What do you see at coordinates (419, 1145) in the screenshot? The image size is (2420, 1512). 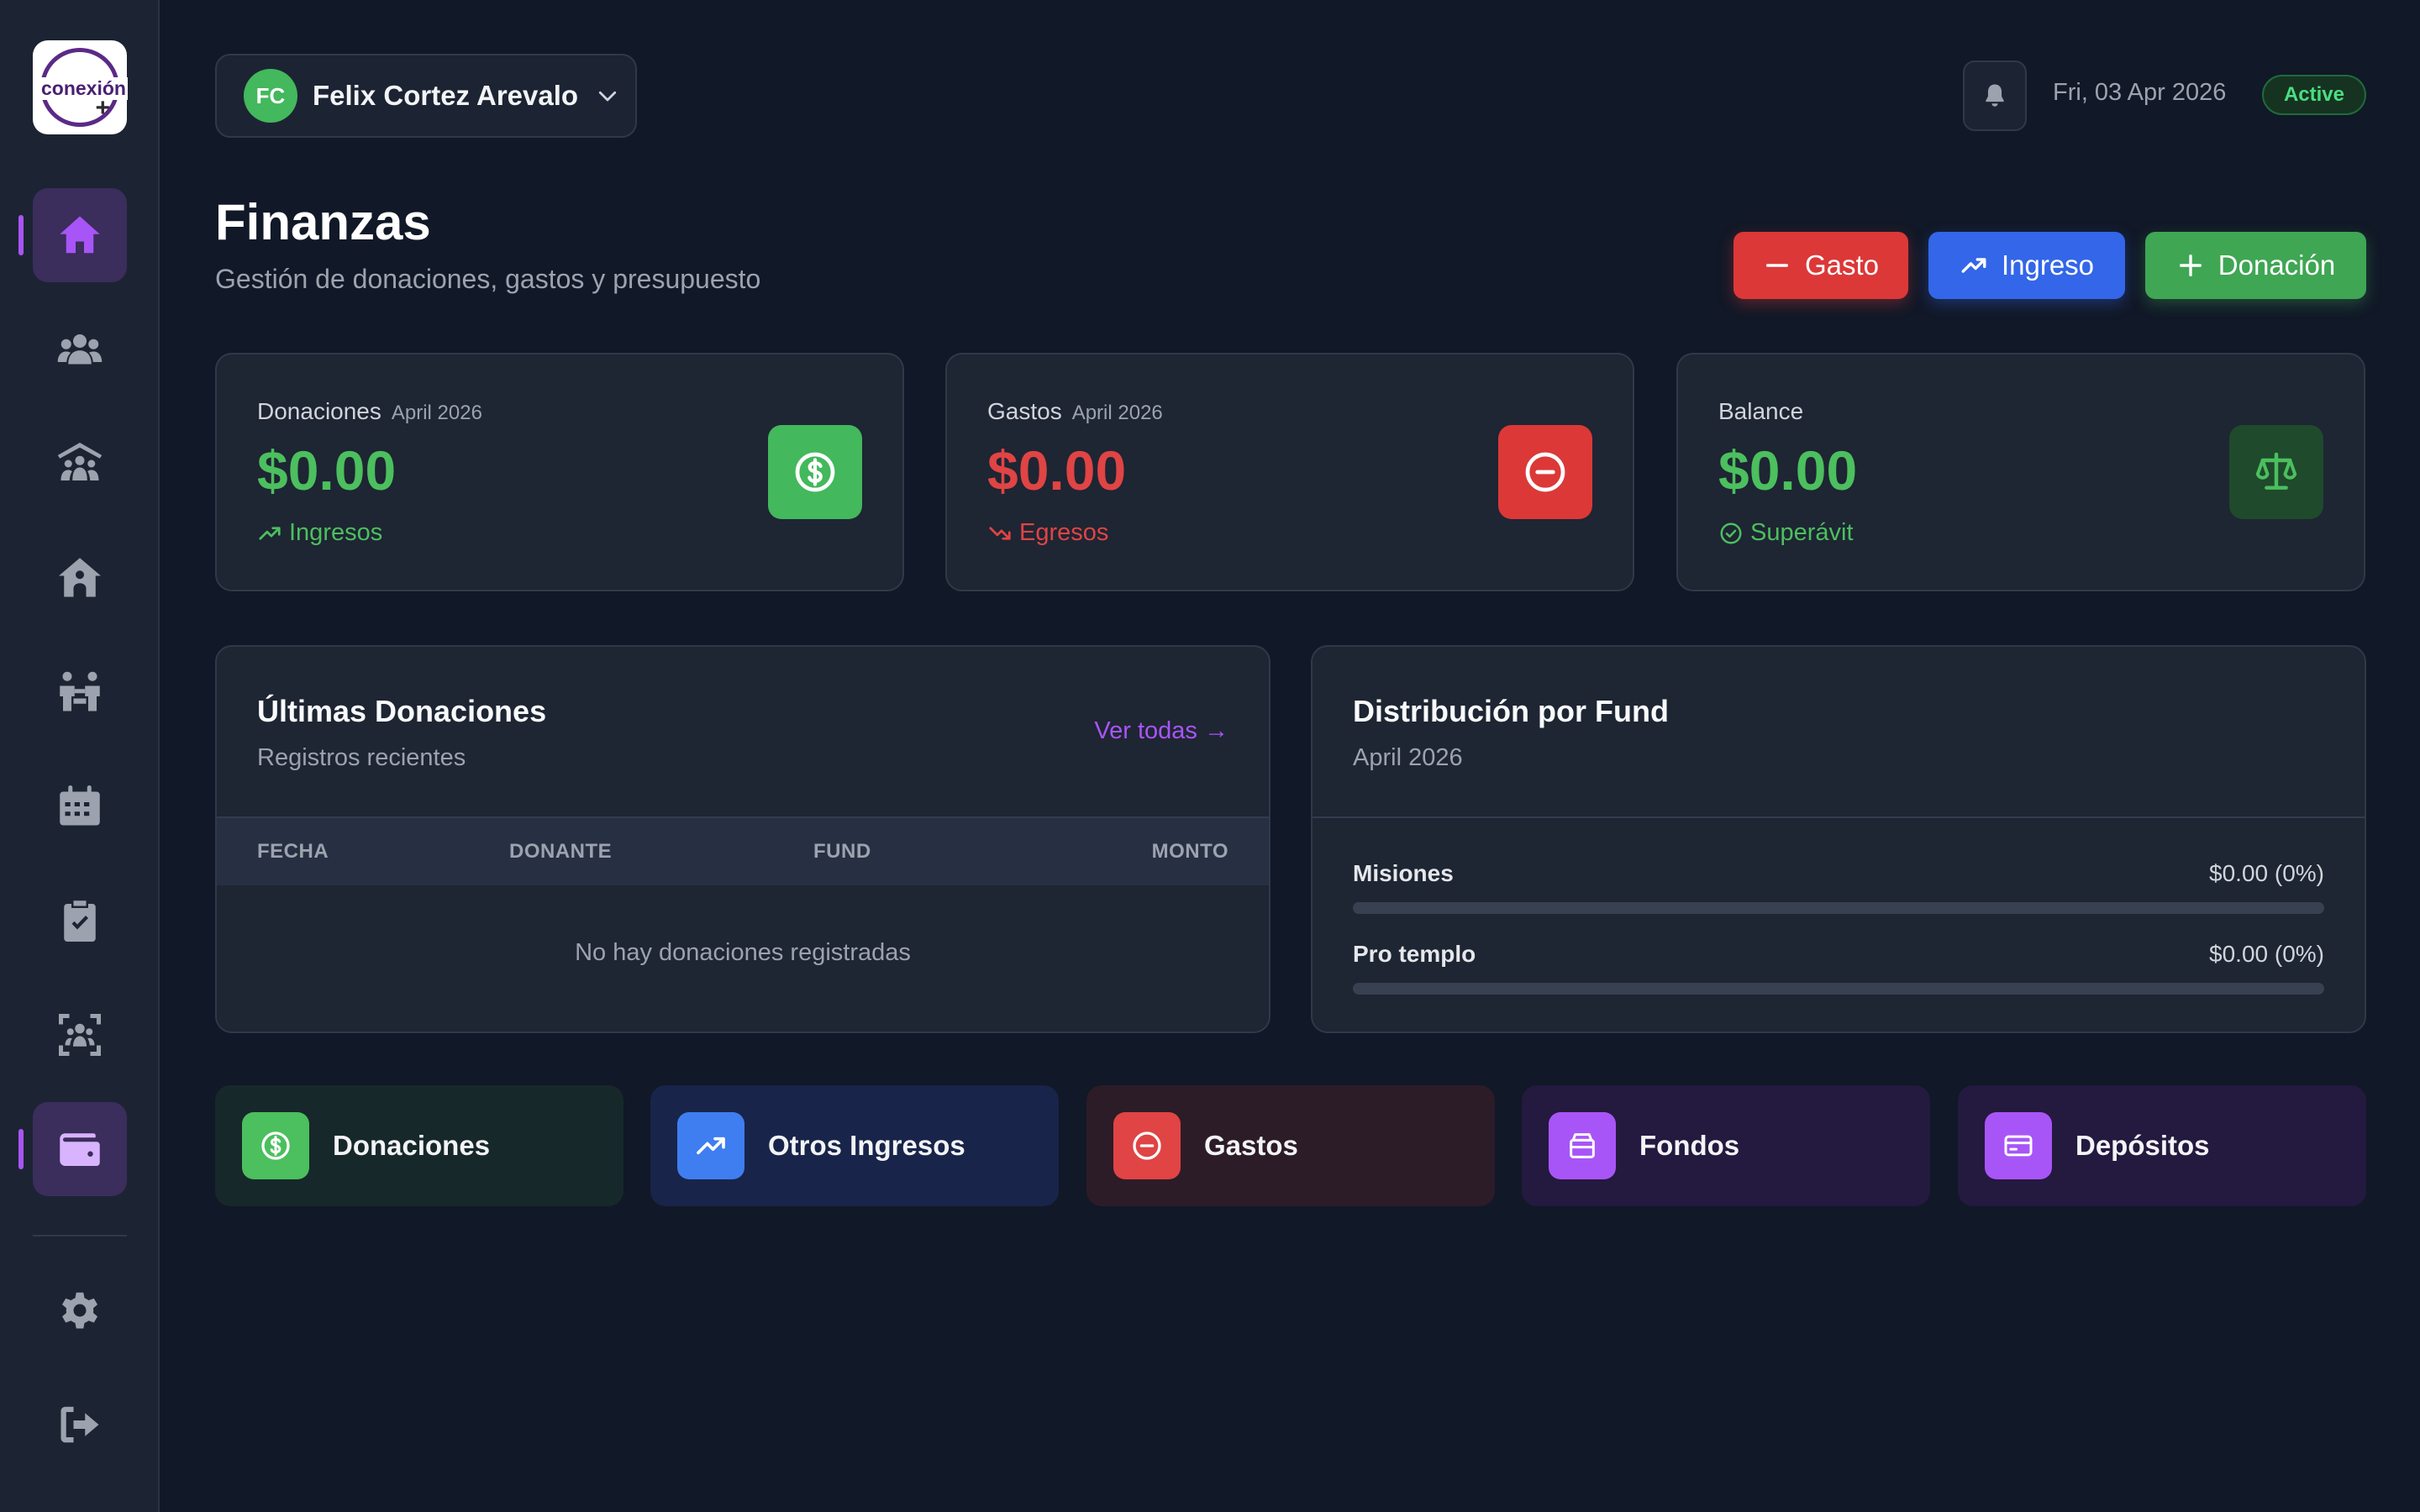 I see `quick-link-donations: Donaciones` at bounding box center [419, 1145].